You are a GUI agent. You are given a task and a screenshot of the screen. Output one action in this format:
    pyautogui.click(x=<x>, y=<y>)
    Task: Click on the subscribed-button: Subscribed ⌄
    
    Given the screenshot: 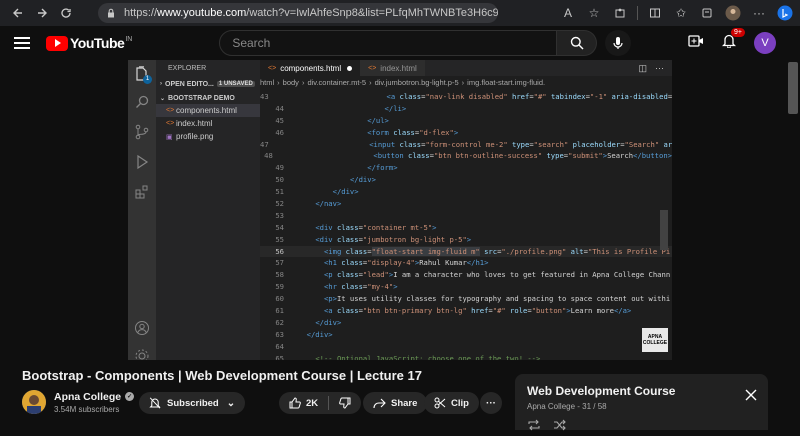 What is the action you would take?
    pyautogui.click(x=192, y=403)
    